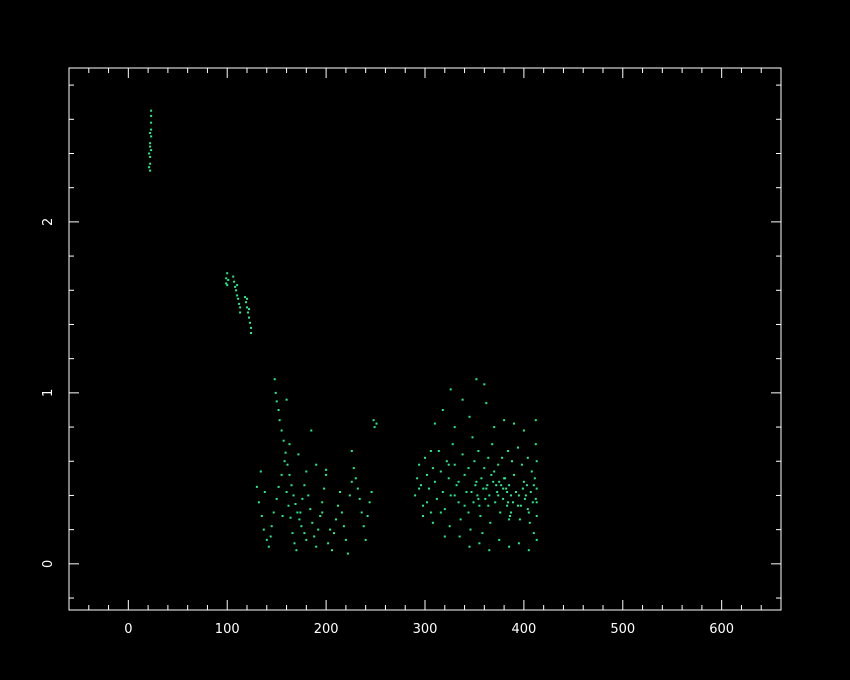 The image size is (850, 680). I want to click on x-tick-label: 600, so click(721, 629).